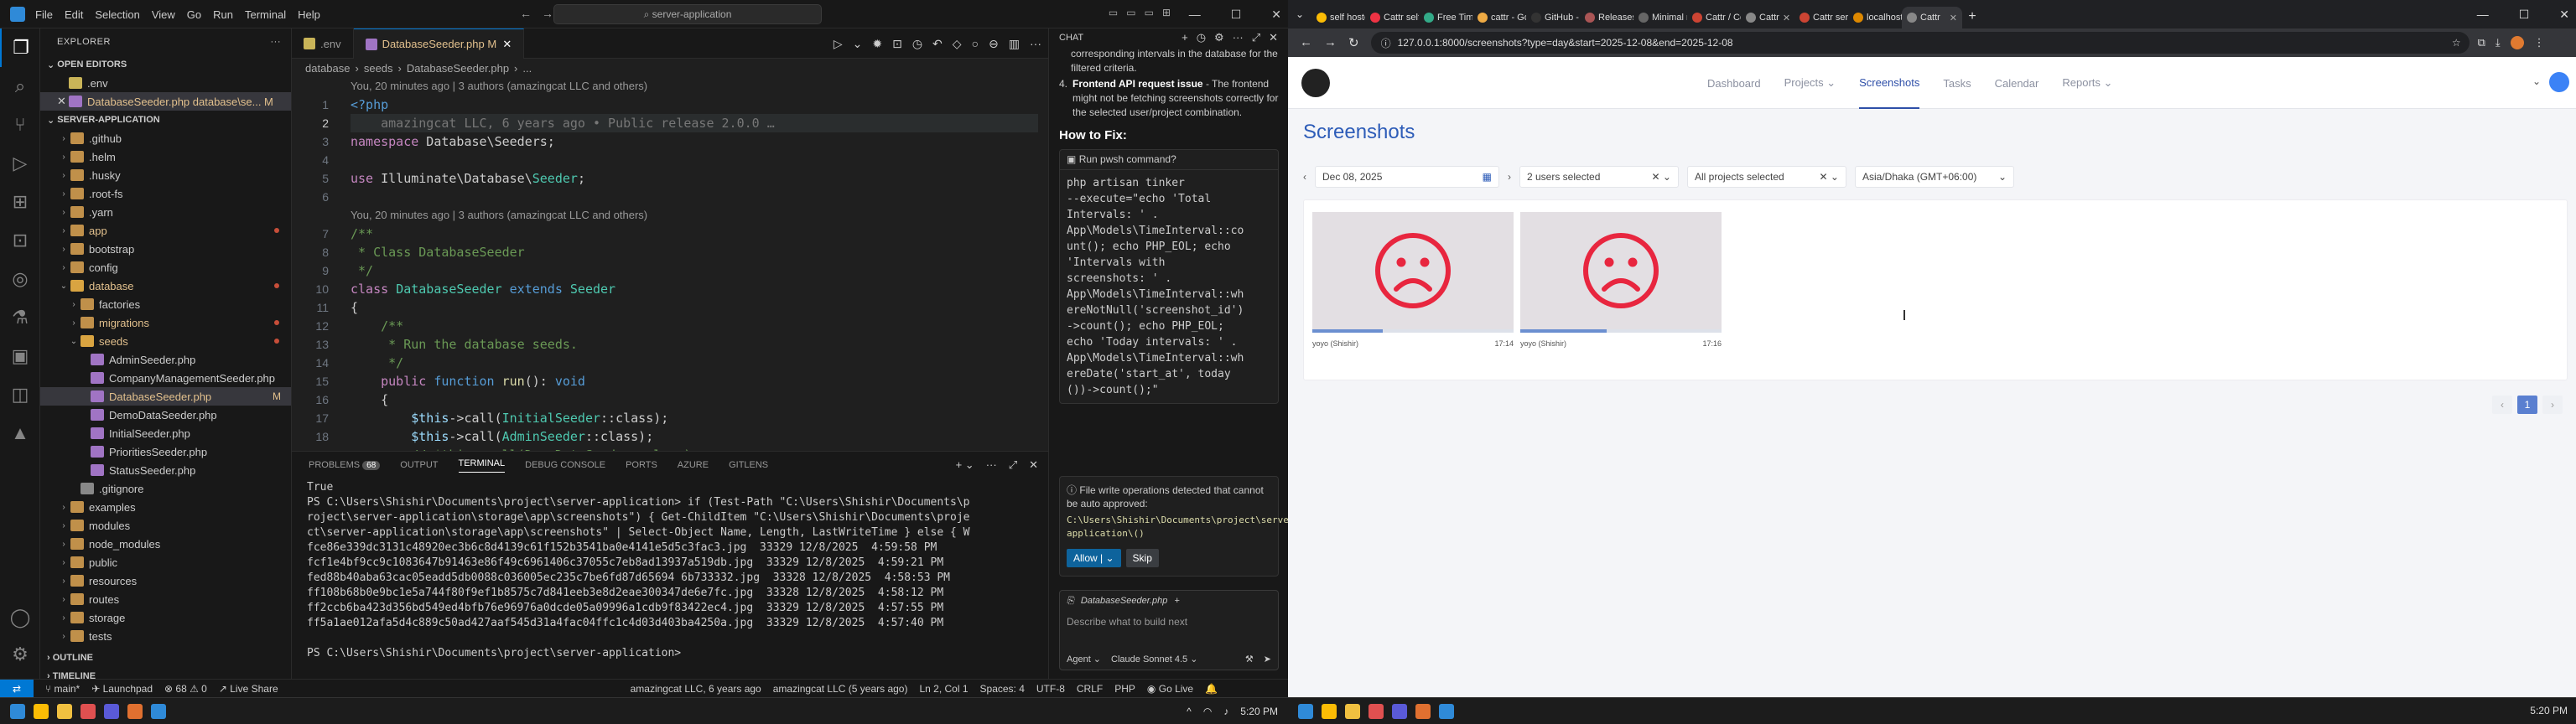  Describe the element at coordinates (1211, 689) in the screenshot. I see `notifications-icon: 🔔` at that location.